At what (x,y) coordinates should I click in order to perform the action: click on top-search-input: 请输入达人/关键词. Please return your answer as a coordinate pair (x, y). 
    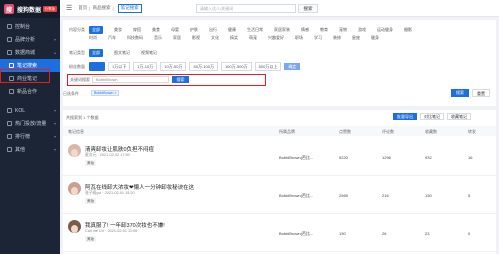
    Looking at the image, I should click on (246, 8).